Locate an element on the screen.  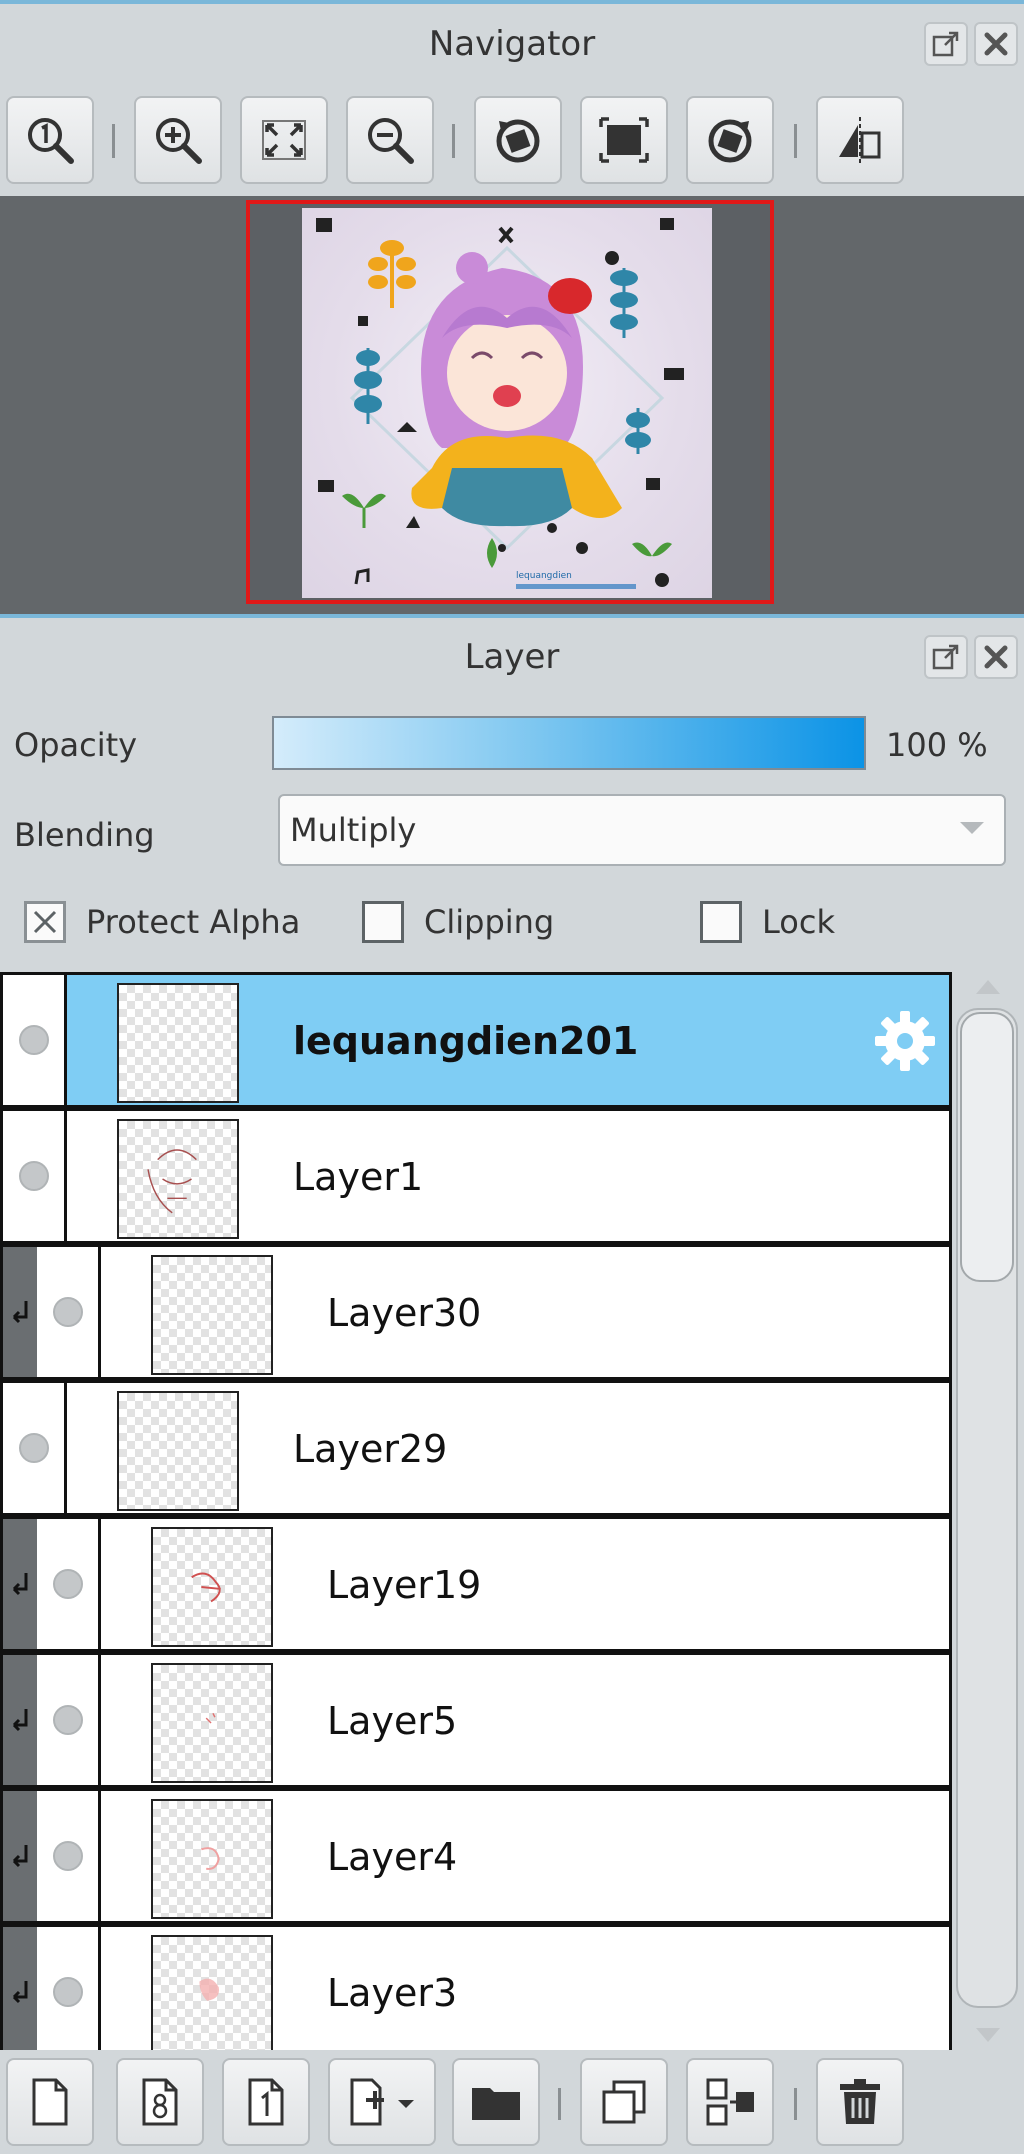
scroll-down-arrow-icon is located at coordinates (988, 2035).